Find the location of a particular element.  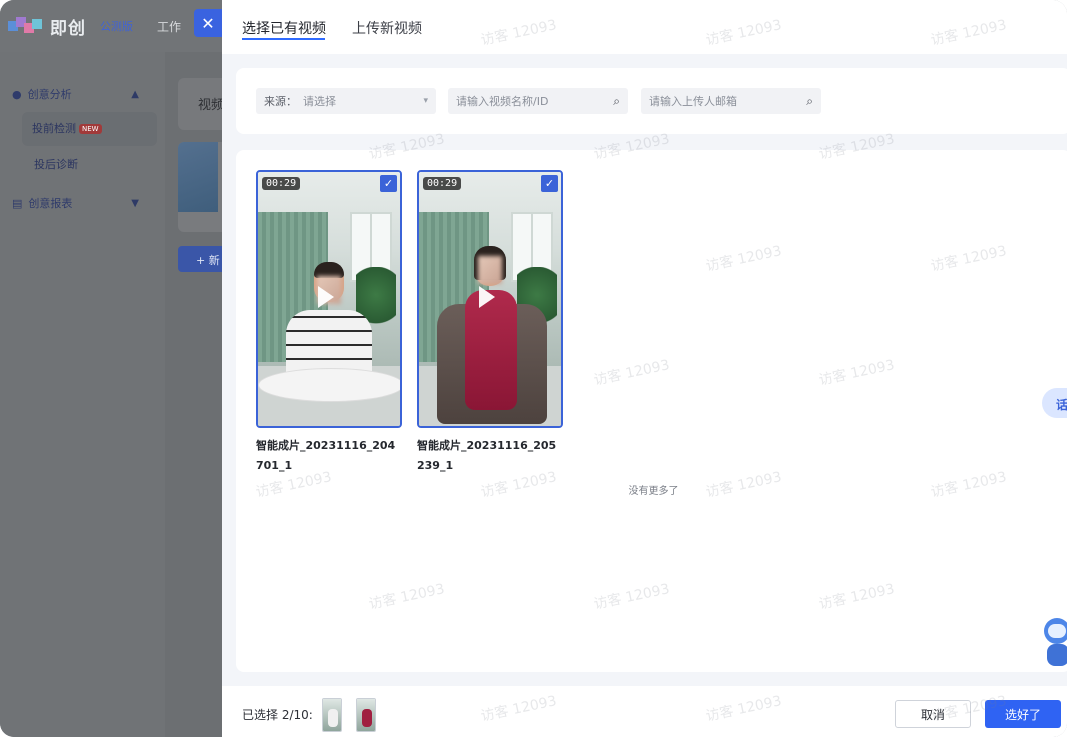

uploader-email-placeholder: 请输入上传人邮箱 is located at coordinates (693, 101).